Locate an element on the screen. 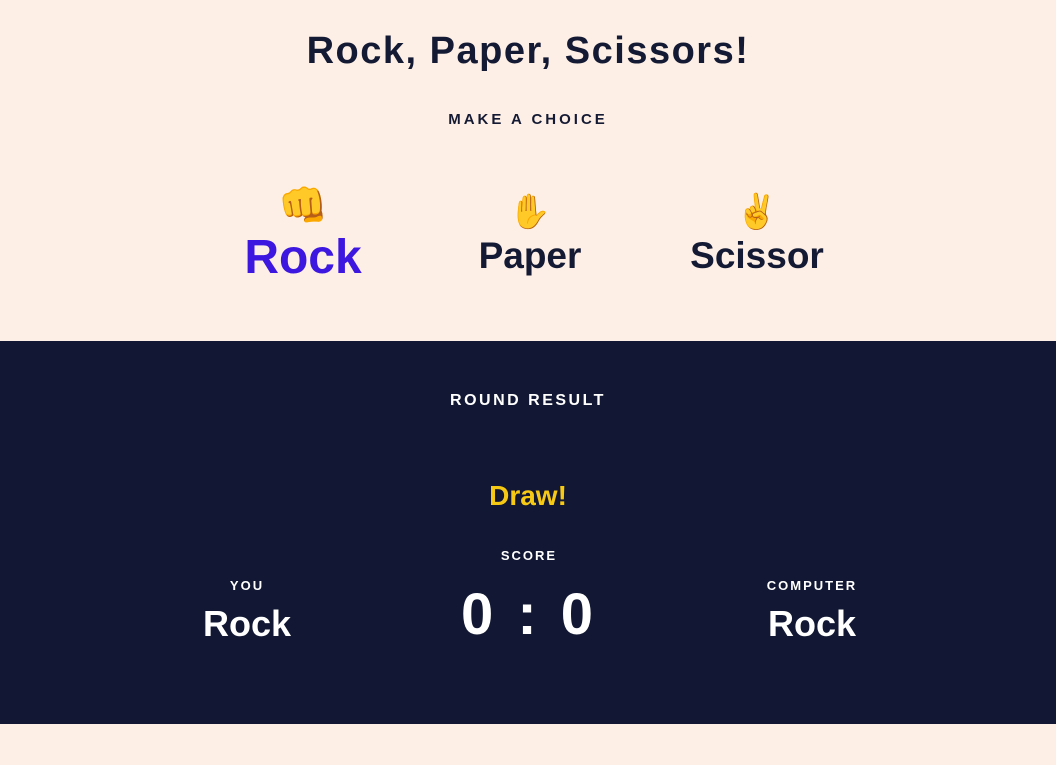 This screenshot has width=1056, height=765. computer-heading: COMPUTER is located at coordinates (812, 585).